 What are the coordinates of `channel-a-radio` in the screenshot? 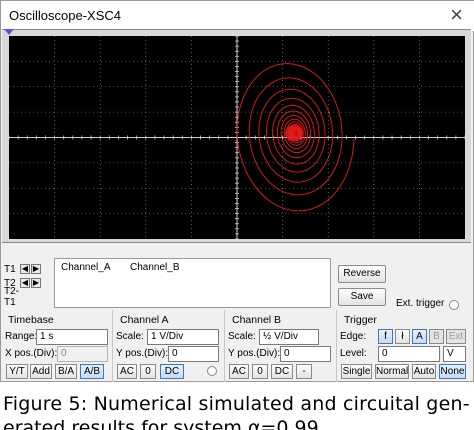 It's located at (212, 371).